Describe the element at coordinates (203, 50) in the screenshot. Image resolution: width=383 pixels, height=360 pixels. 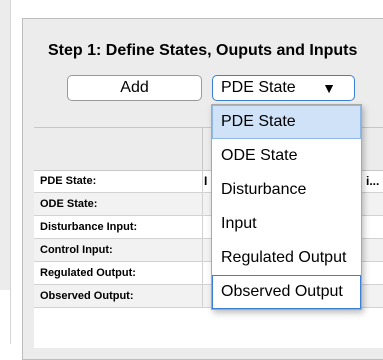
I see `step-title: Step 1: Define States, Ouputs and Inputs` at that location.